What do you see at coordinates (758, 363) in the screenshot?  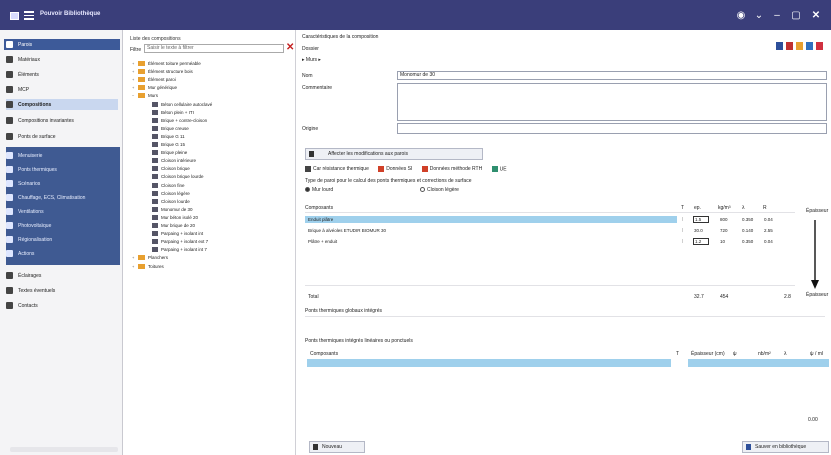 I see `bottom-table-row-values` at bounding box center [758, 363].